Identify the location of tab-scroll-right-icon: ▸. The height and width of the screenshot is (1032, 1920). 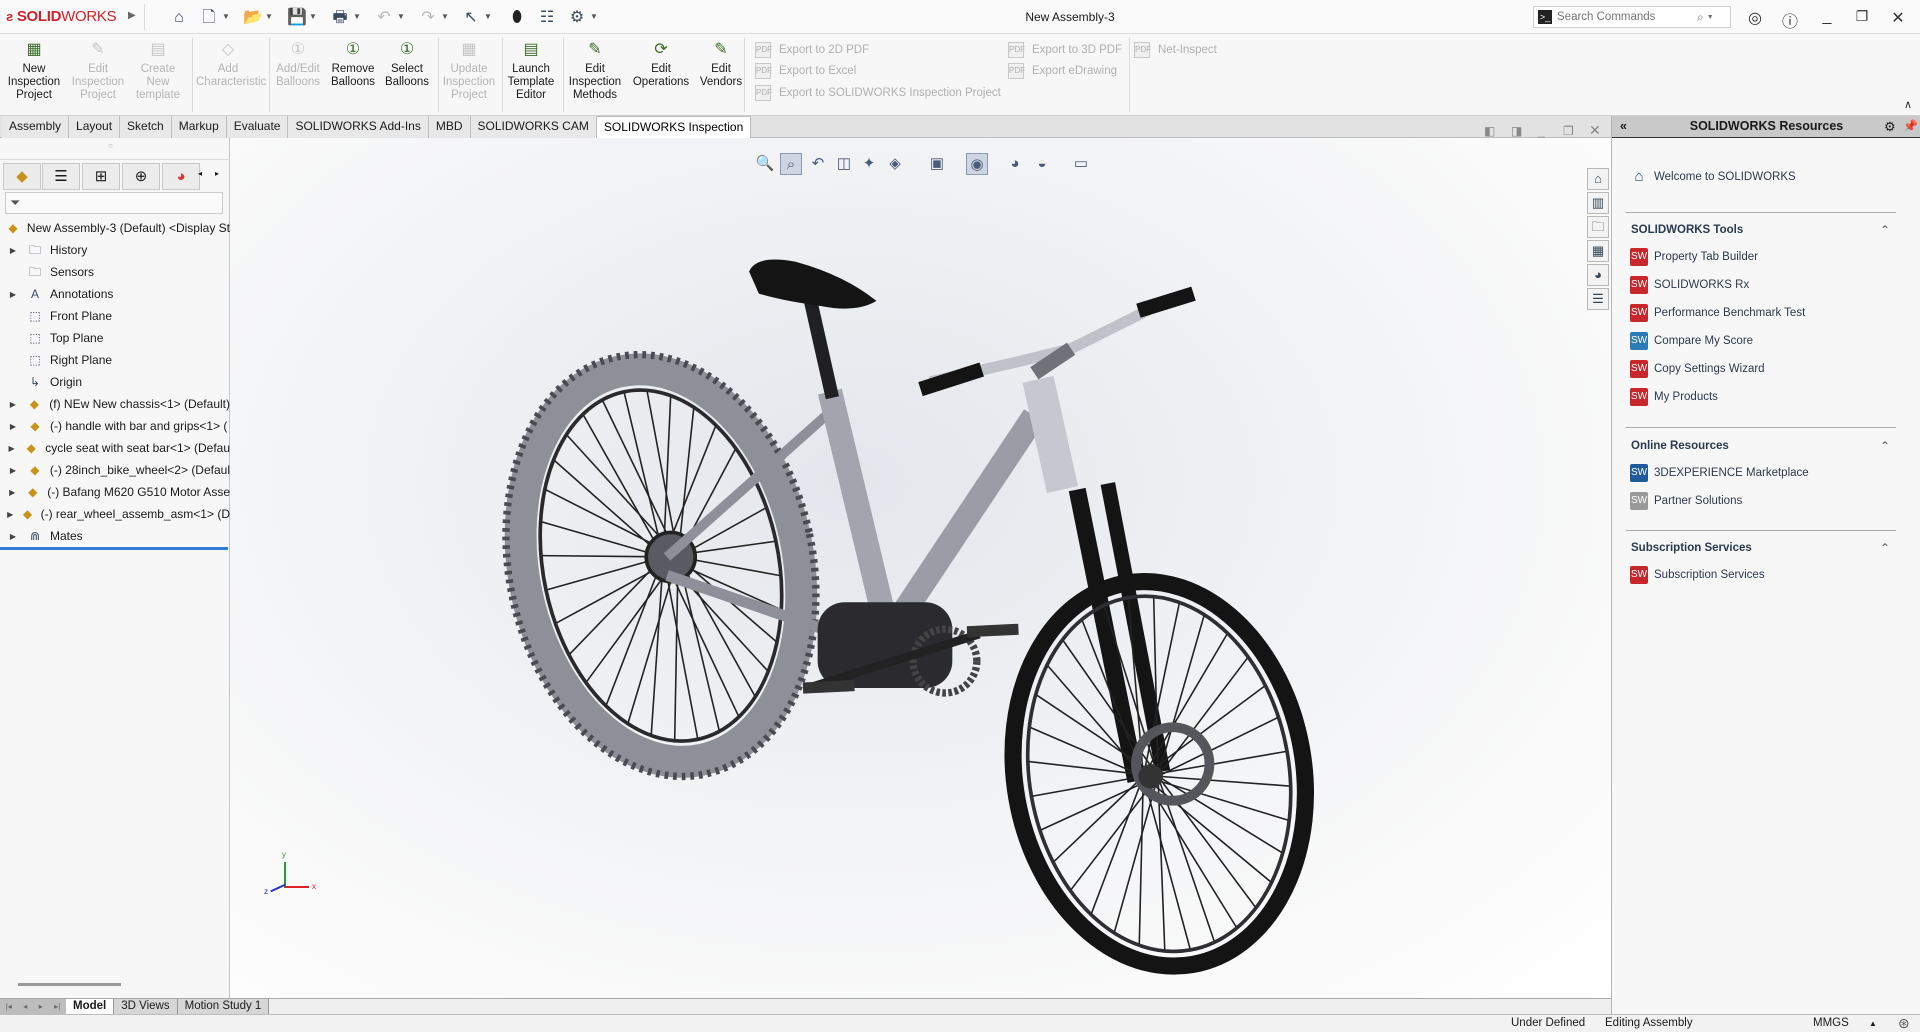
(217, 173).